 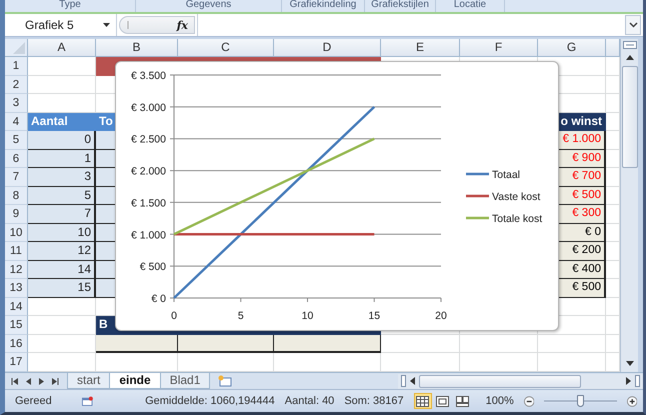 I want to click on row-header: 13, so click(x=16, y=288).